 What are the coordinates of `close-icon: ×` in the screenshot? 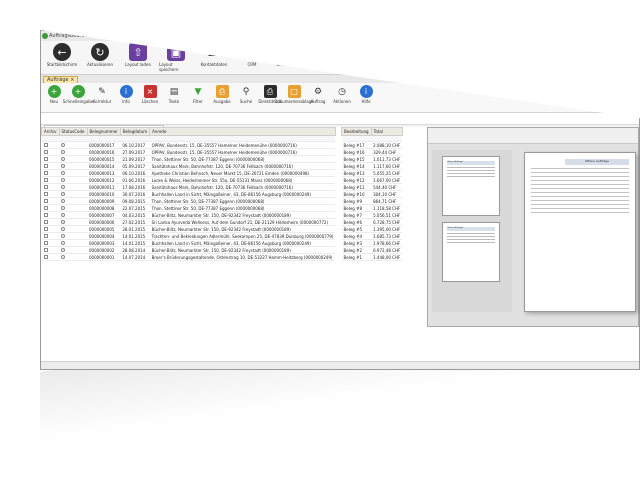 It's located at (72, 80).